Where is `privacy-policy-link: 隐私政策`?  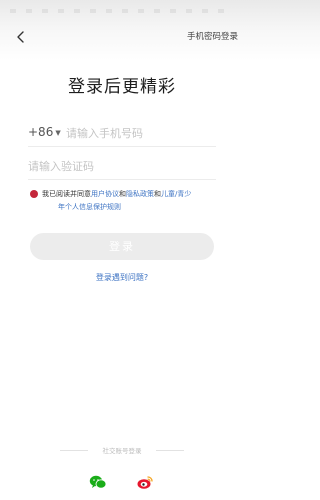
privacy-policy-link: 隐私政策 is located at coordinates (140, 194).